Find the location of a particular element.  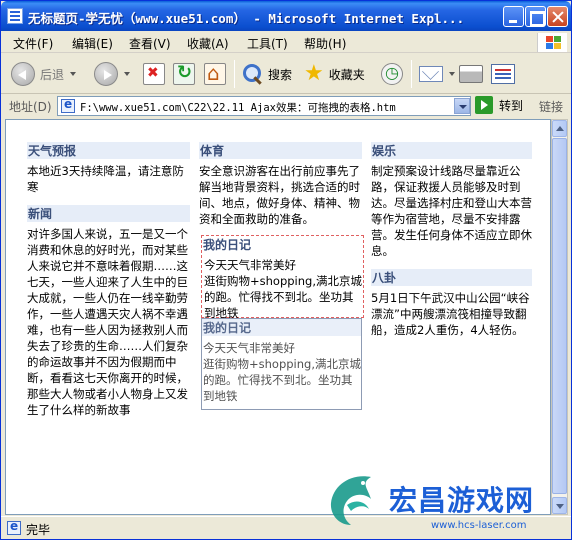

windows-logo-icon is located at coordinates (552, 42).